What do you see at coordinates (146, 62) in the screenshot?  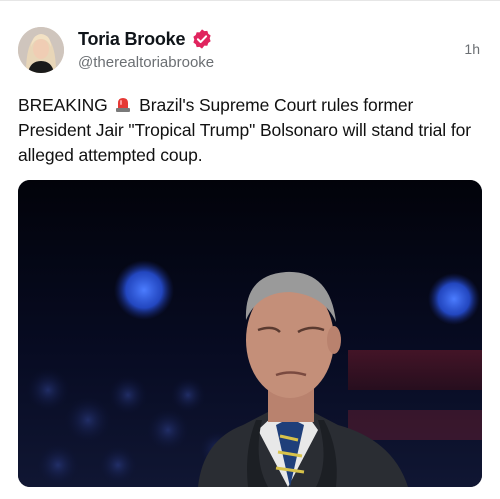 I see `author-handle: @therealtoriabrooke` at bounding box center [146, 62].